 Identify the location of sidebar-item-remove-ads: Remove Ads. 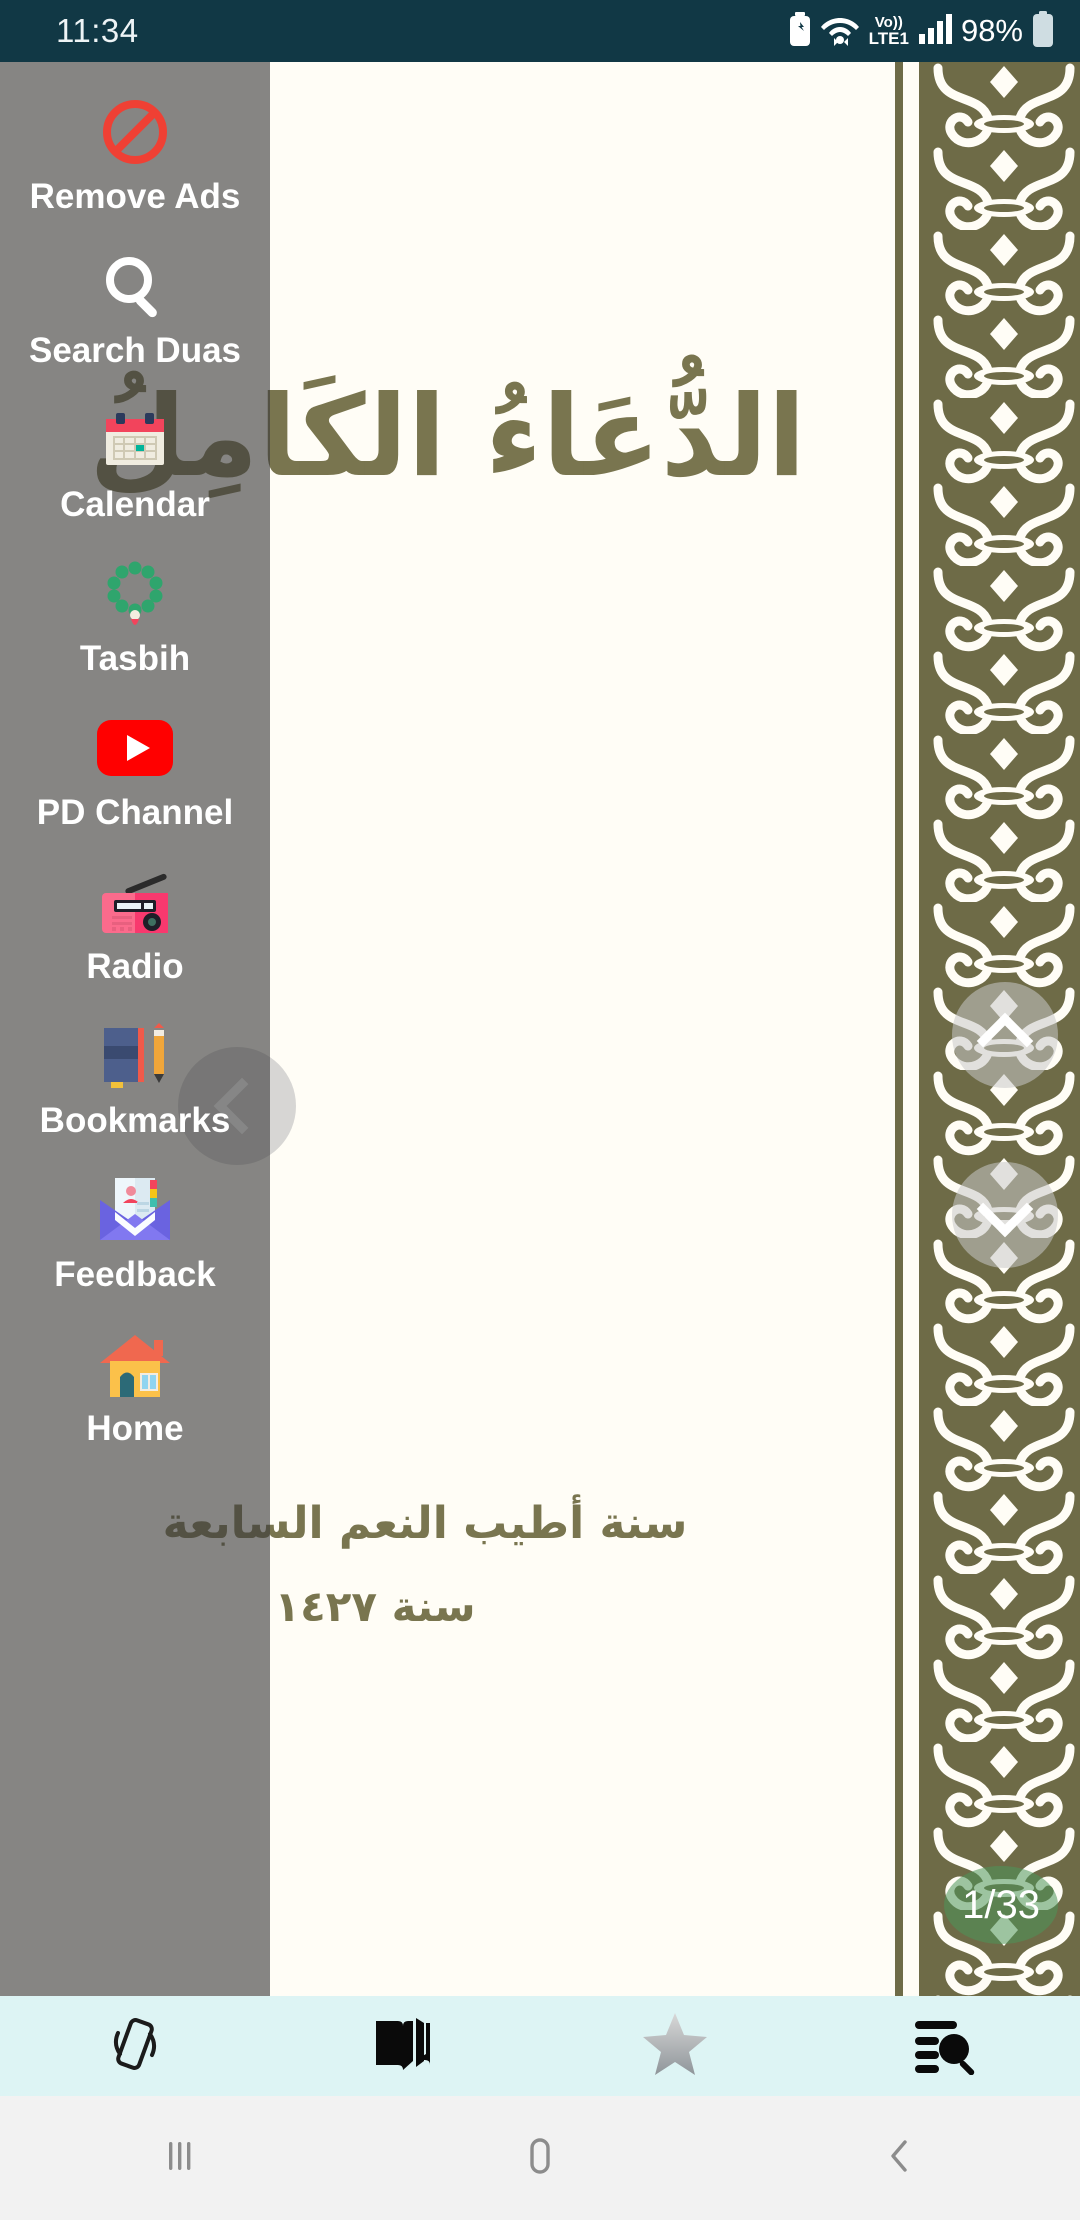
(135, 157).